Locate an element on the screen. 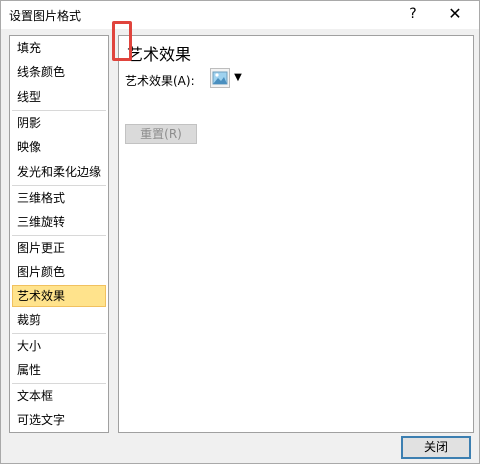 This screenshot has width=480, height=464. artistic-effect-picker: ▼ is located at coordinates (228, 78).